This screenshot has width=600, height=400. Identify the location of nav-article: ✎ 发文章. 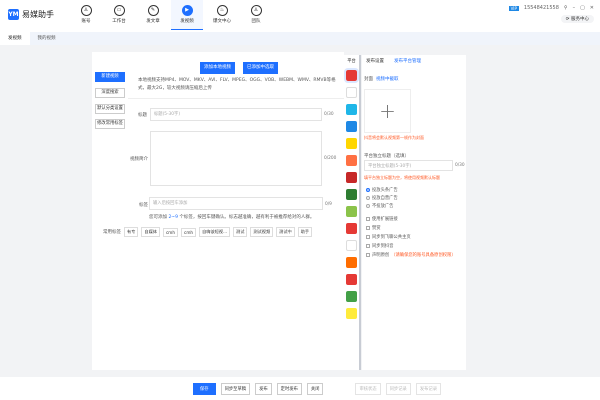
(153, 15).